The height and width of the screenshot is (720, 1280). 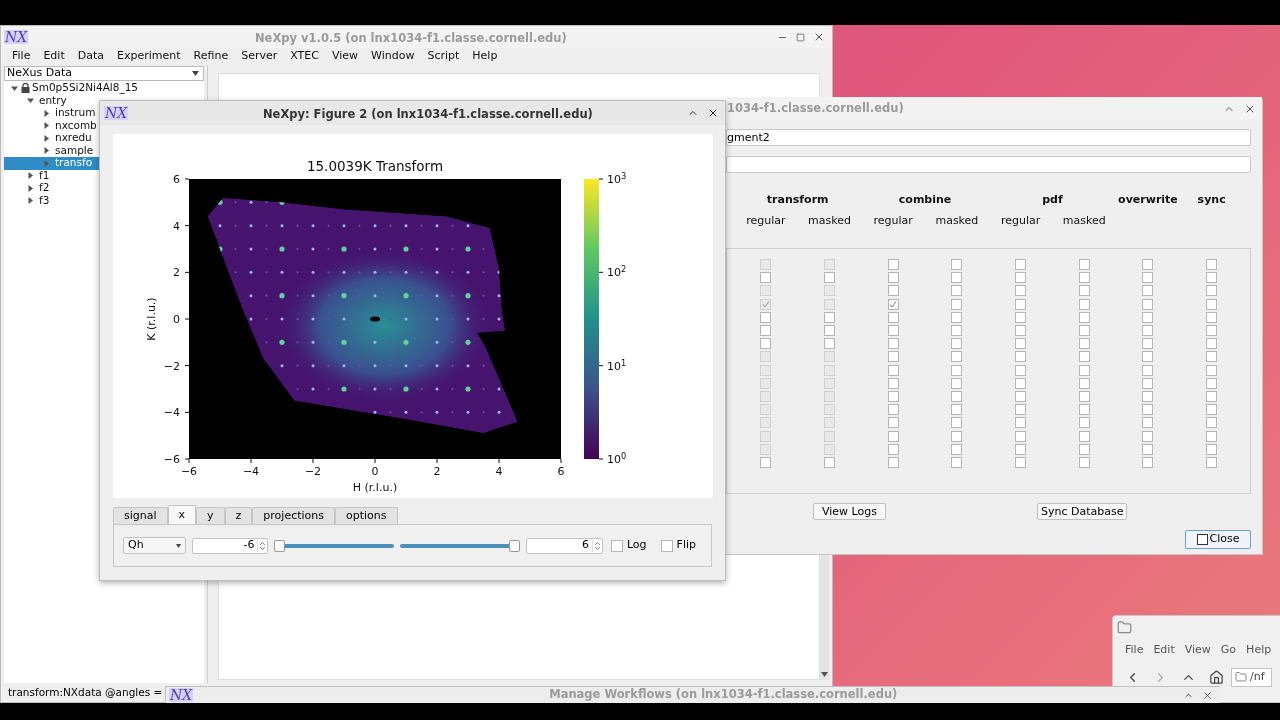 What do you see at coordinates (104, 73) in the screenshot?
I see `tree-dropdown: NeXus Data` at bounding box center [104, 73].